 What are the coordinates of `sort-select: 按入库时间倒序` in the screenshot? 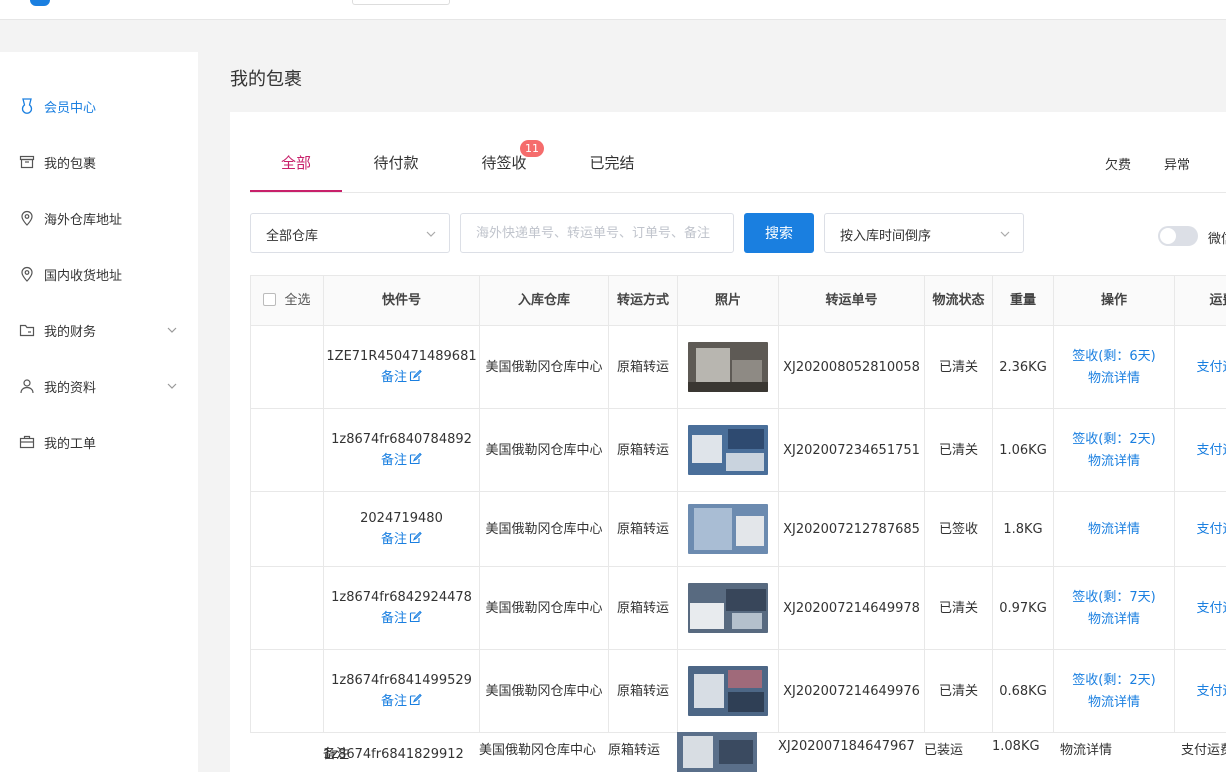 It's located at (924, 233).